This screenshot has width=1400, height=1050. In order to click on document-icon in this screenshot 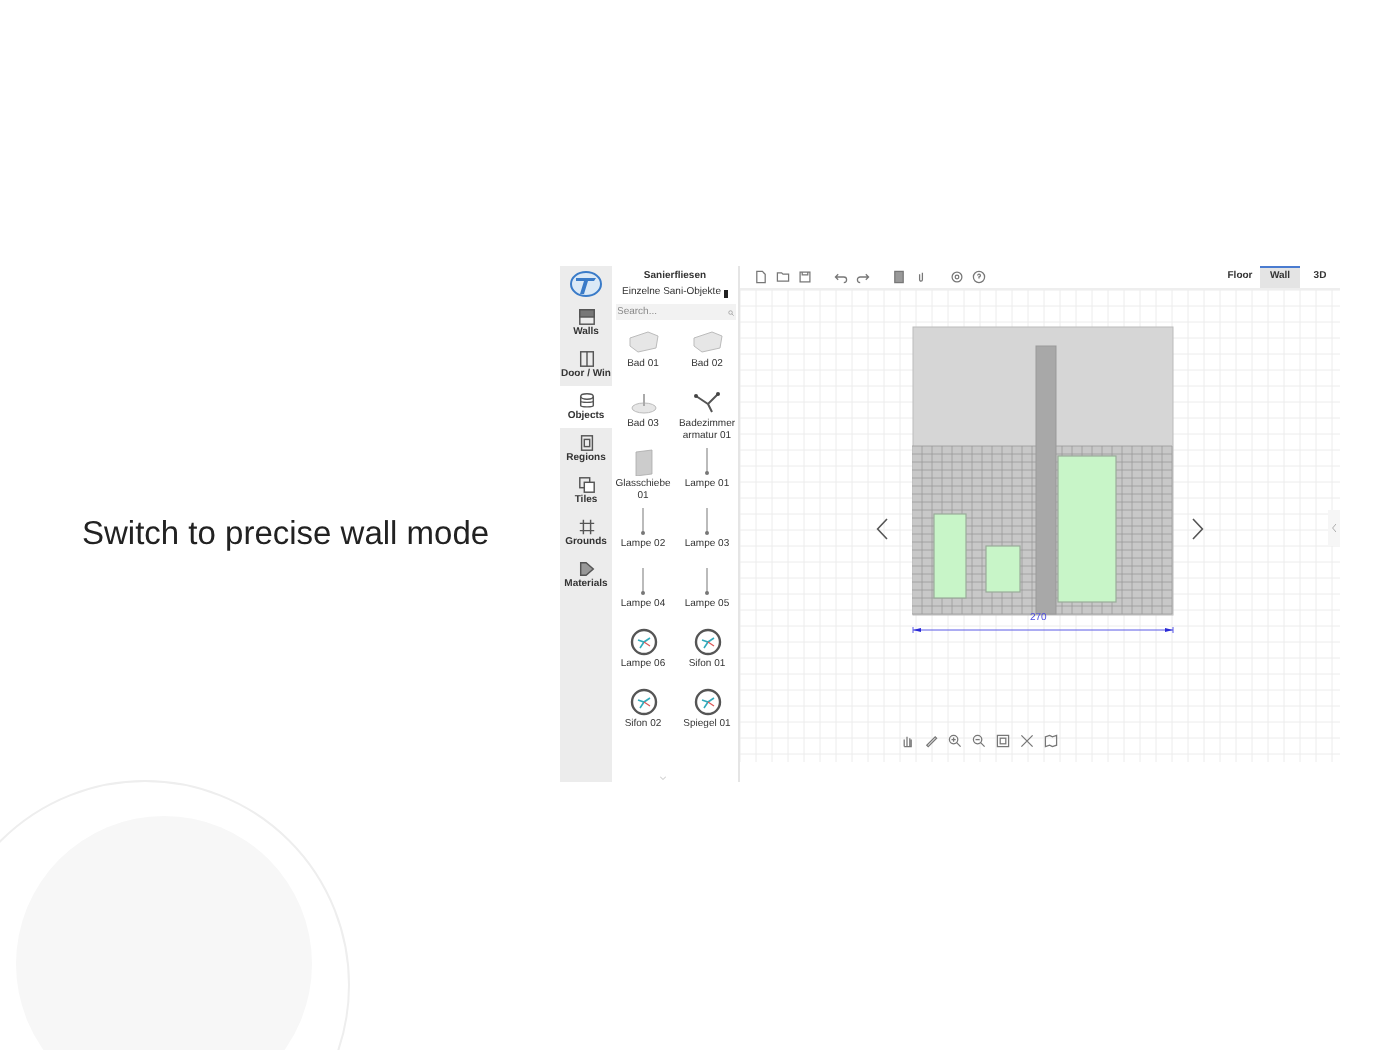, I will do `click(899, 277)`.